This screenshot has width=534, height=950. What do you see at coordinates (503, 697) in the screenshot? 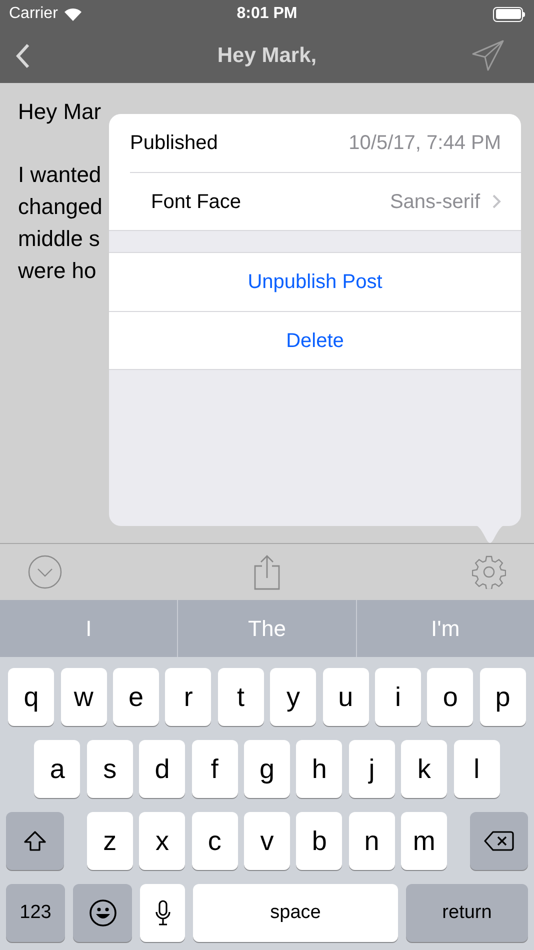
I see `key: p` at bounding box center [503, 697].